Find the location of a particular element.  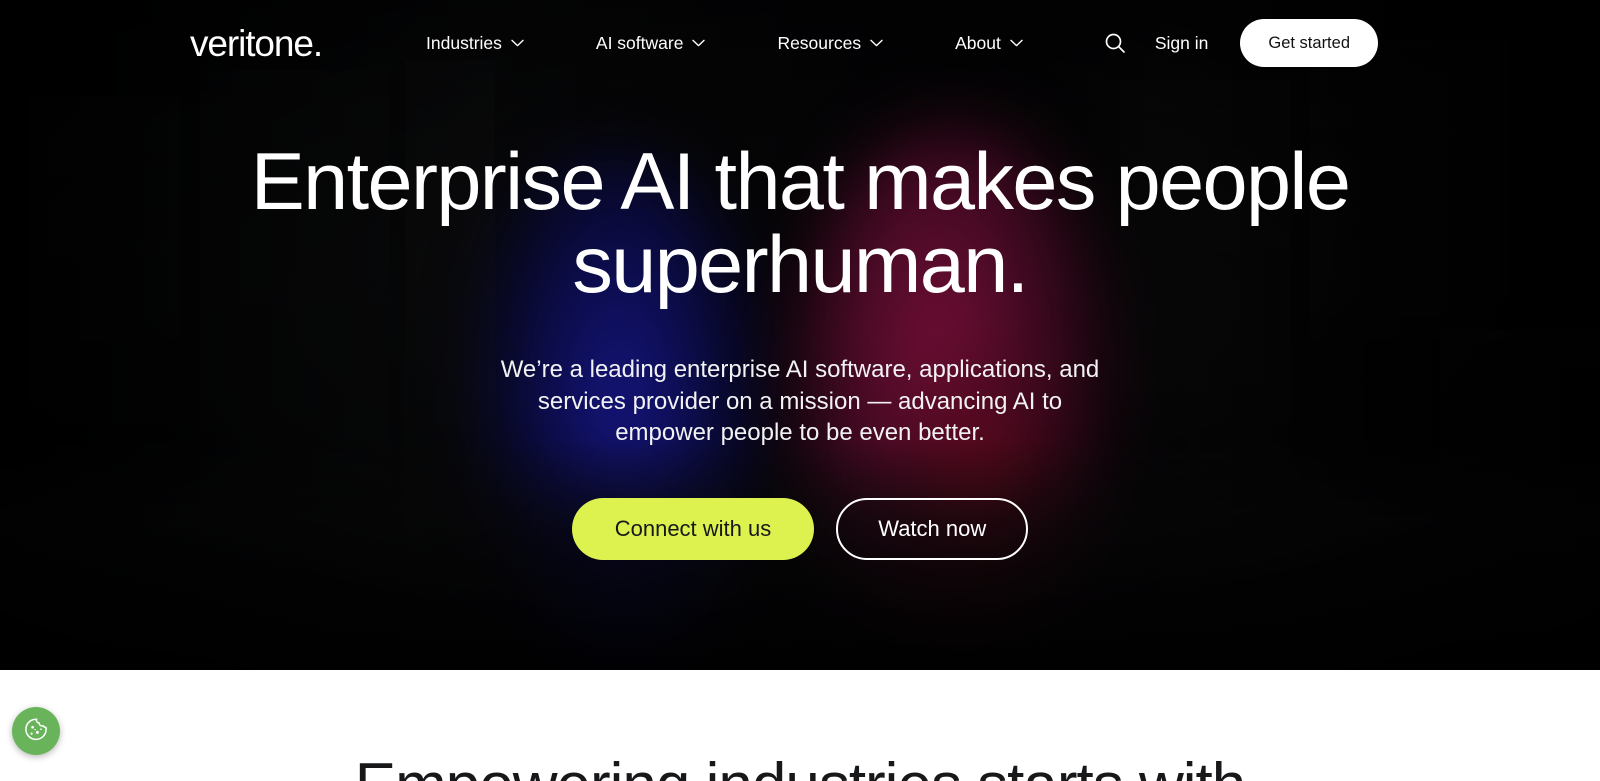

watch-now-button: Watch now is located at coordinates (932, 528).